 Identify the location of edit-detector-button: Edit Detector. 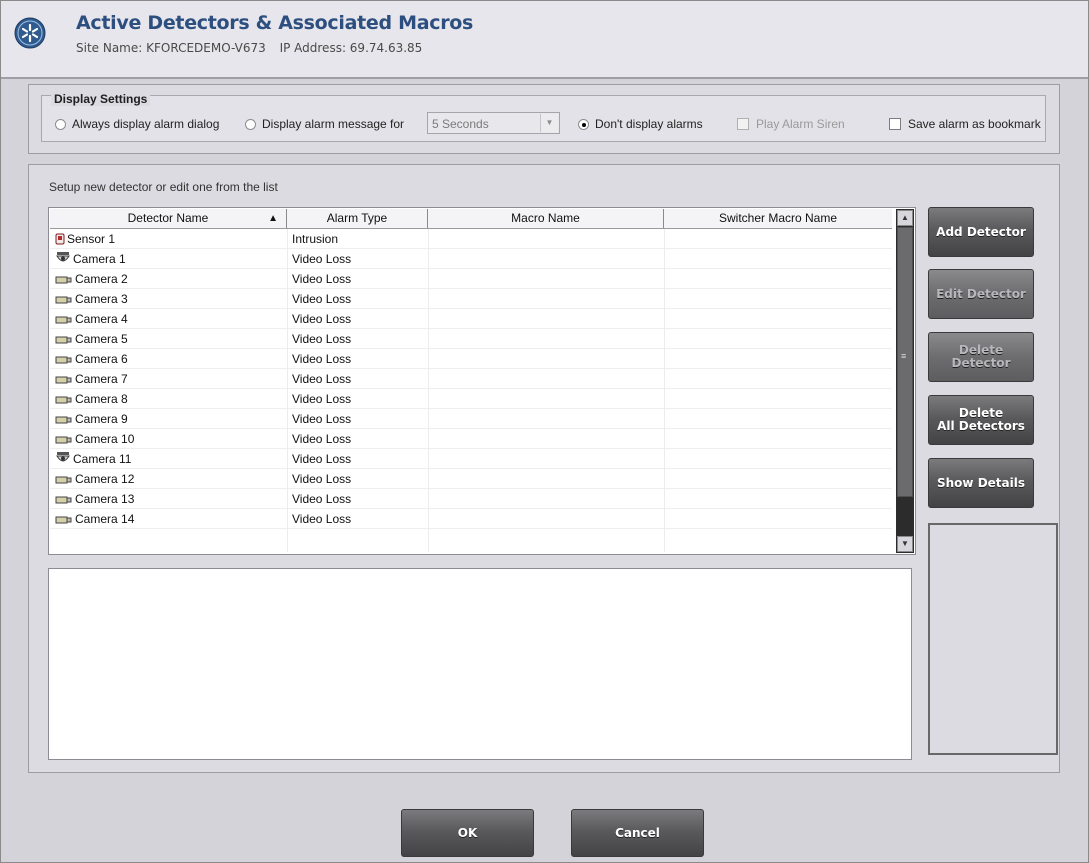
(981, 294).